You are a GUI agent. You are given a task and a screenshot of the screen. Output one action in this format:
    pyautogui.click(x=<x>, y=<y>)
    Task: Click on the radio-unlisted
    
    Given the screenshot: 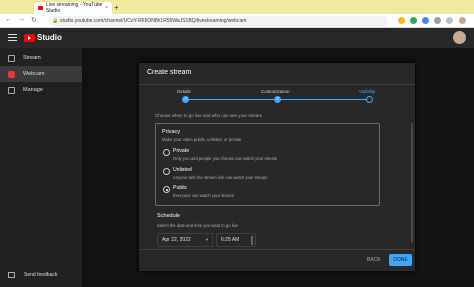 What is the action you would take?
    pyautogui.click(x=166, y=171)
    